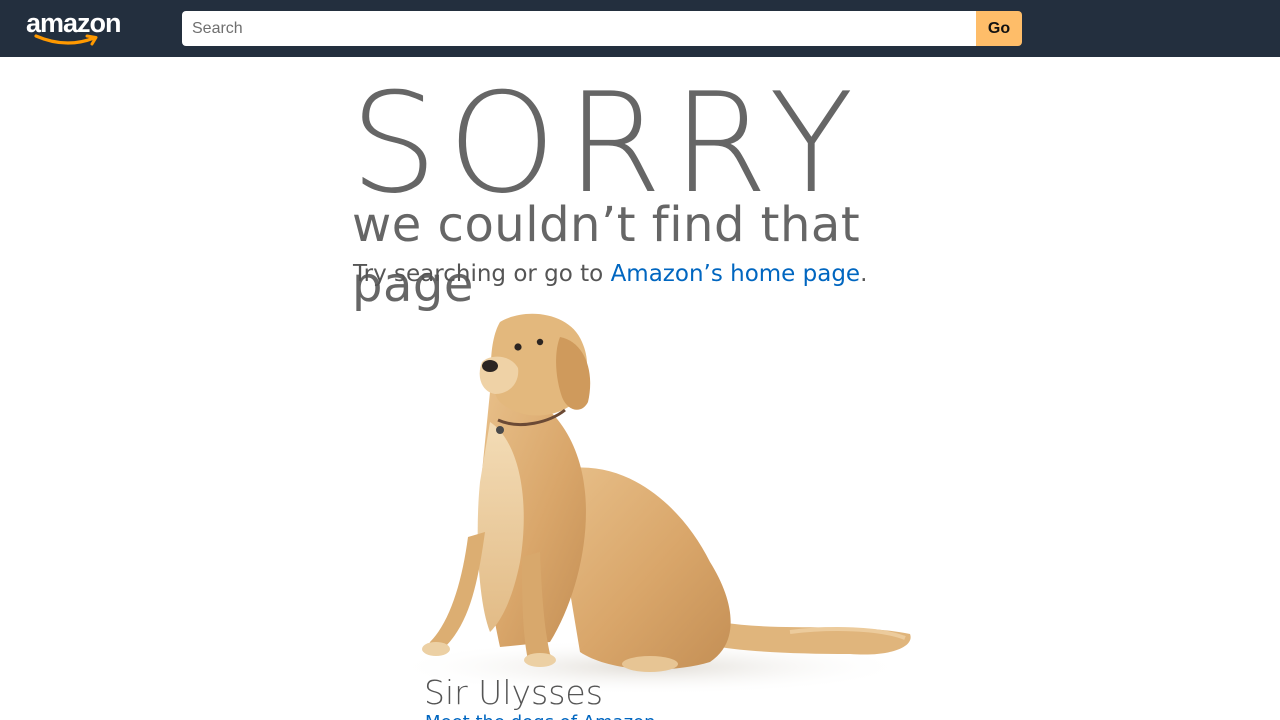 The image size is (1280, 720). Describe the element at coordinates (607, 143) in the screenshot. I see `error-heading: SORRY` at that location.